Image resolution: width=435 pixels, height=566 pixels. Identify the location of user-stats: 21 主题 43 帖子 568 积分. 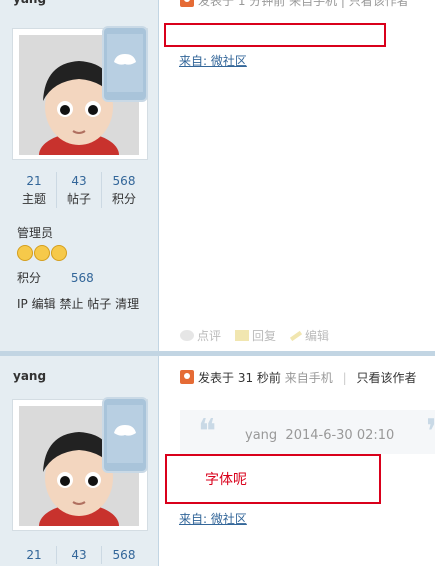
(79, 190).